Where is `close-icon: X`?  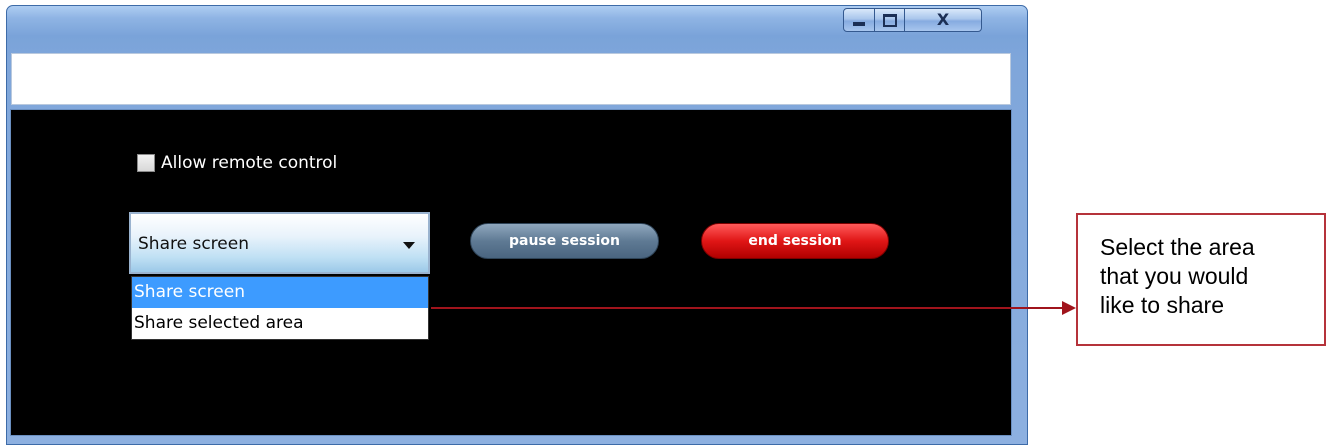
close-icon: X is located at coordinates (943, 19).